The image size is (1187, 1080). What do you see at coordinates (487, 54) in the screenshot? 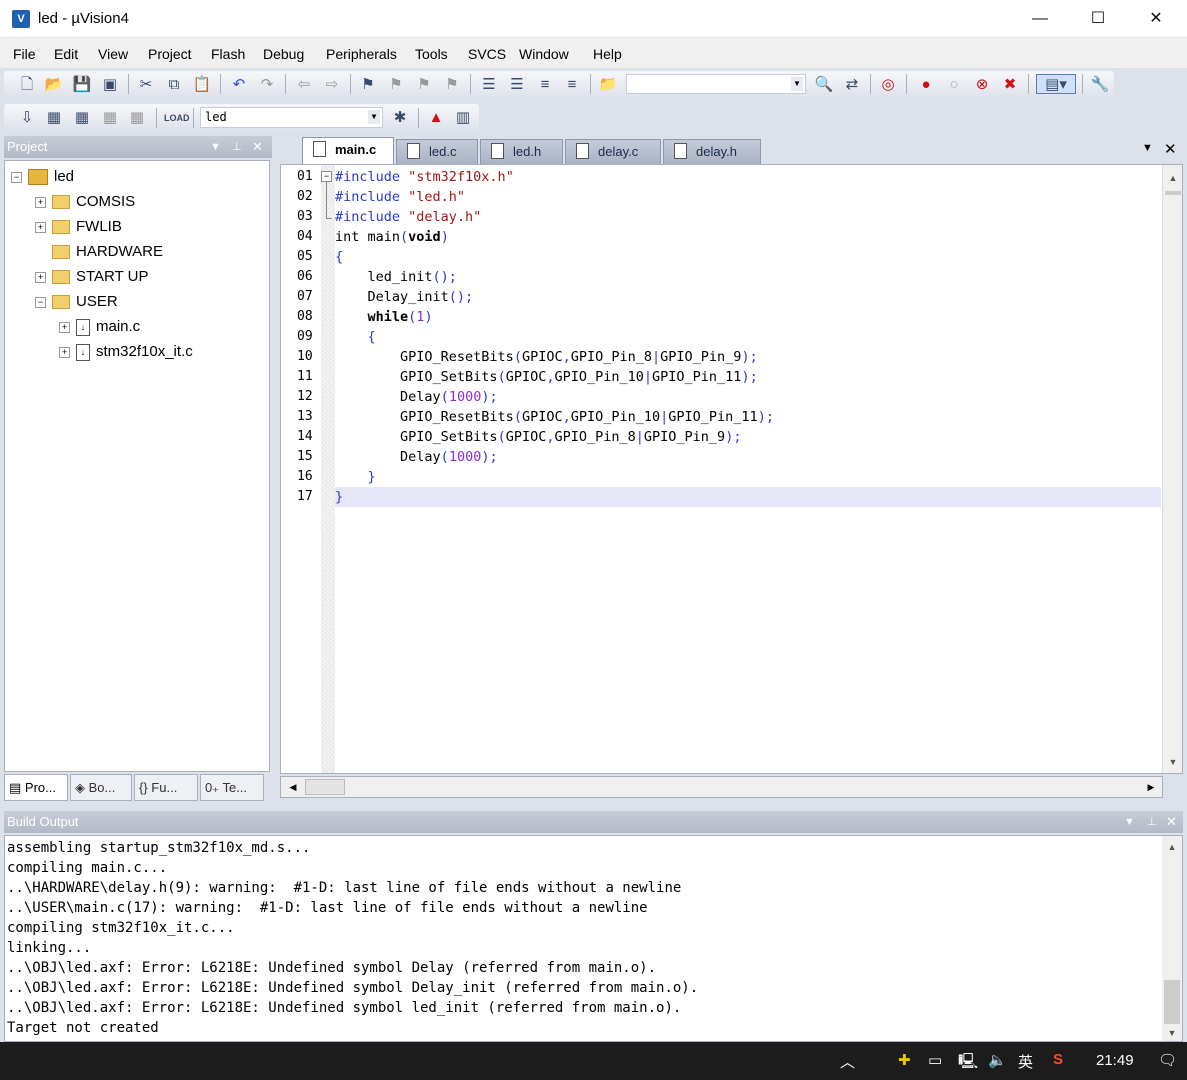
I see `menu-svcs: SVCS` at bounding box center [487, 54].